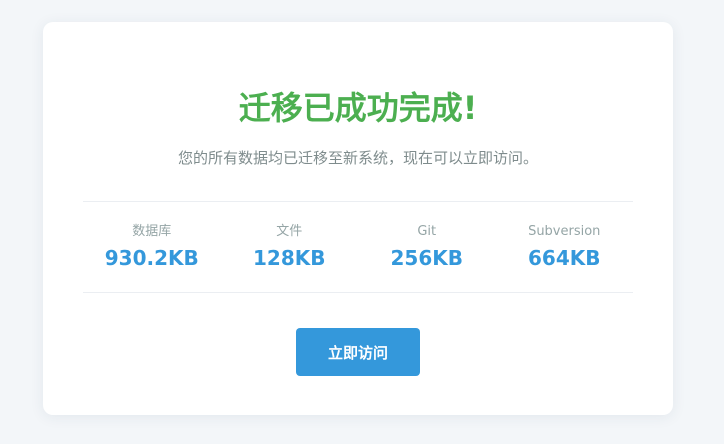  I want to click on stat-label: 文件, so click(289, 231).